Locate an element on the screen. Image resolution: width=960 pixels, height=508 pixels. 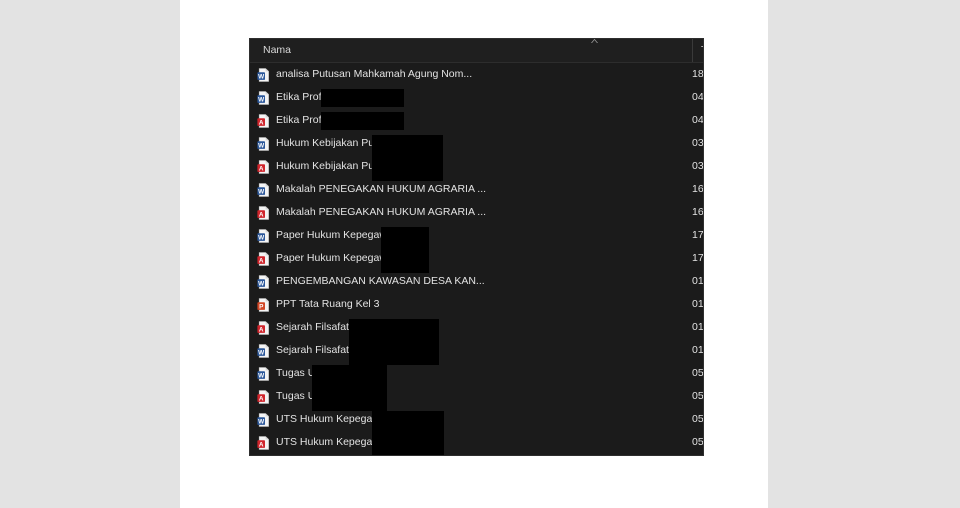
column-header-nama: Nama is located at coordinates (349, 50).